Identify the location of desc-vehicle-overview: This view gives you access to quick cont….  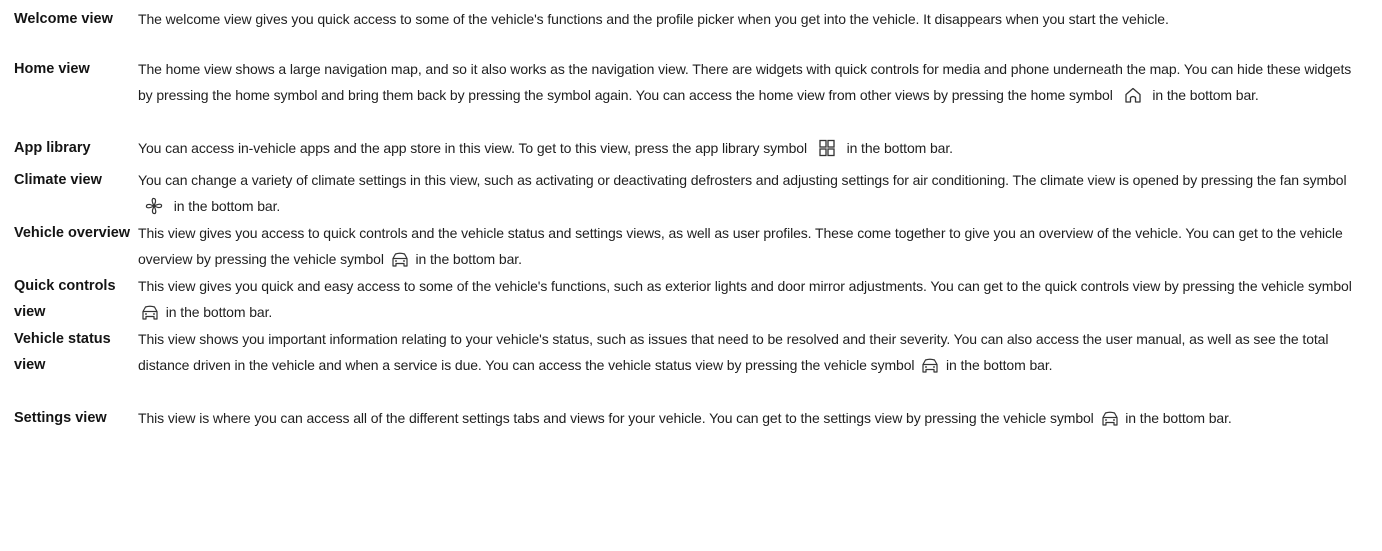
(760, 246).